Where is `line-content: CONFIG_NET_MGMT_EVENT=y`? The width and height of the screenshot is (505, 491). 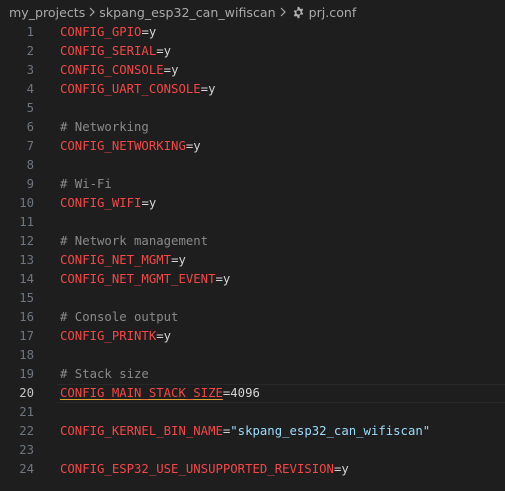 line-content: CONFIG_NET_MGMT_EVENT=y is located at coordinates (145, 279).